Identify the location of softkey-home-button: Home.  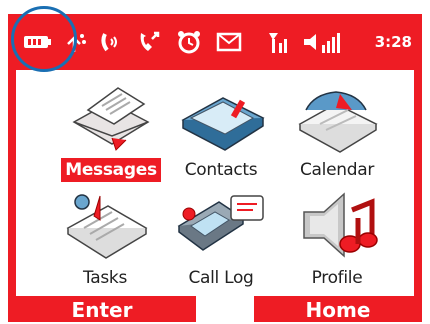
(338, 309).